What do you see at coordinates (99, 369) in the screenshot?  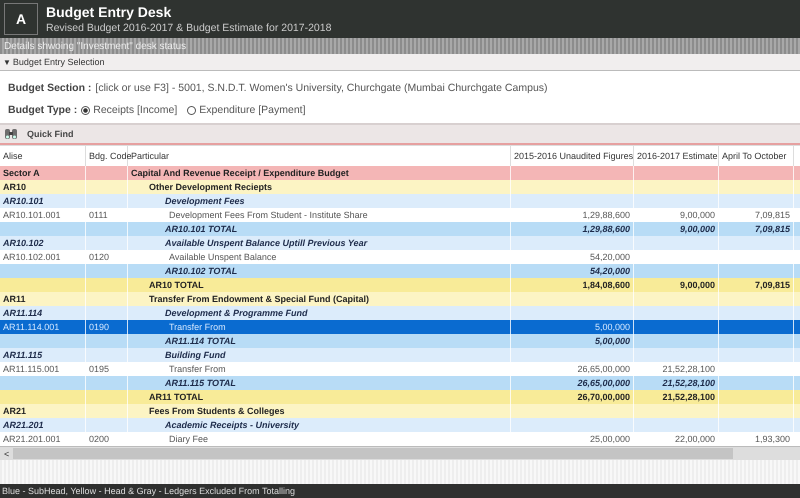 I see `table-cell: 0195` at bounding box center [99, 369].